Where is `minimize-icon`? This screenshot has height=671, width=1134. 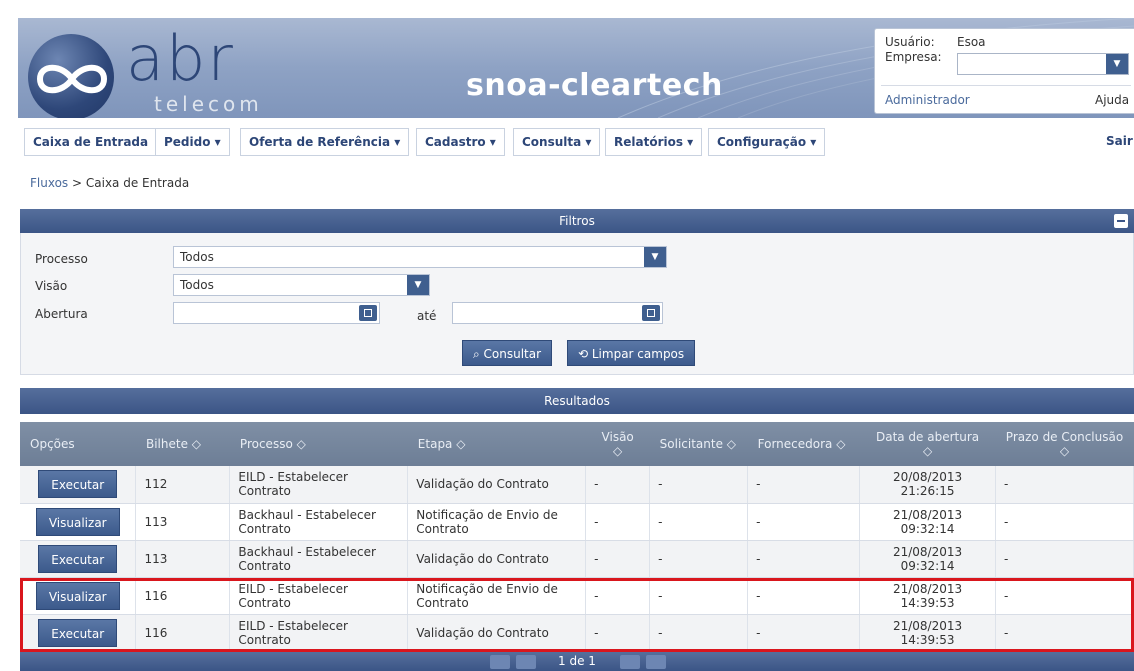
minimize-icon is located at coordinates (1121, 221).